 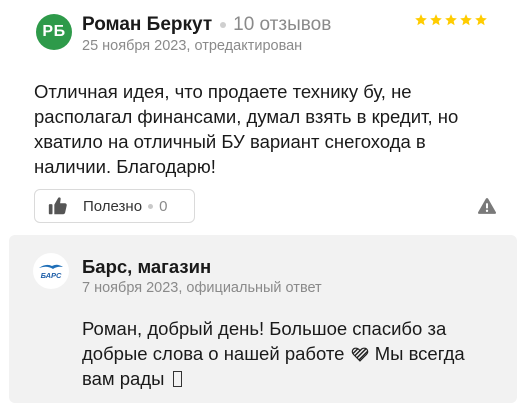 I want to click on author-reviews-count: 10 отзывов, so click(x=282, y=24).